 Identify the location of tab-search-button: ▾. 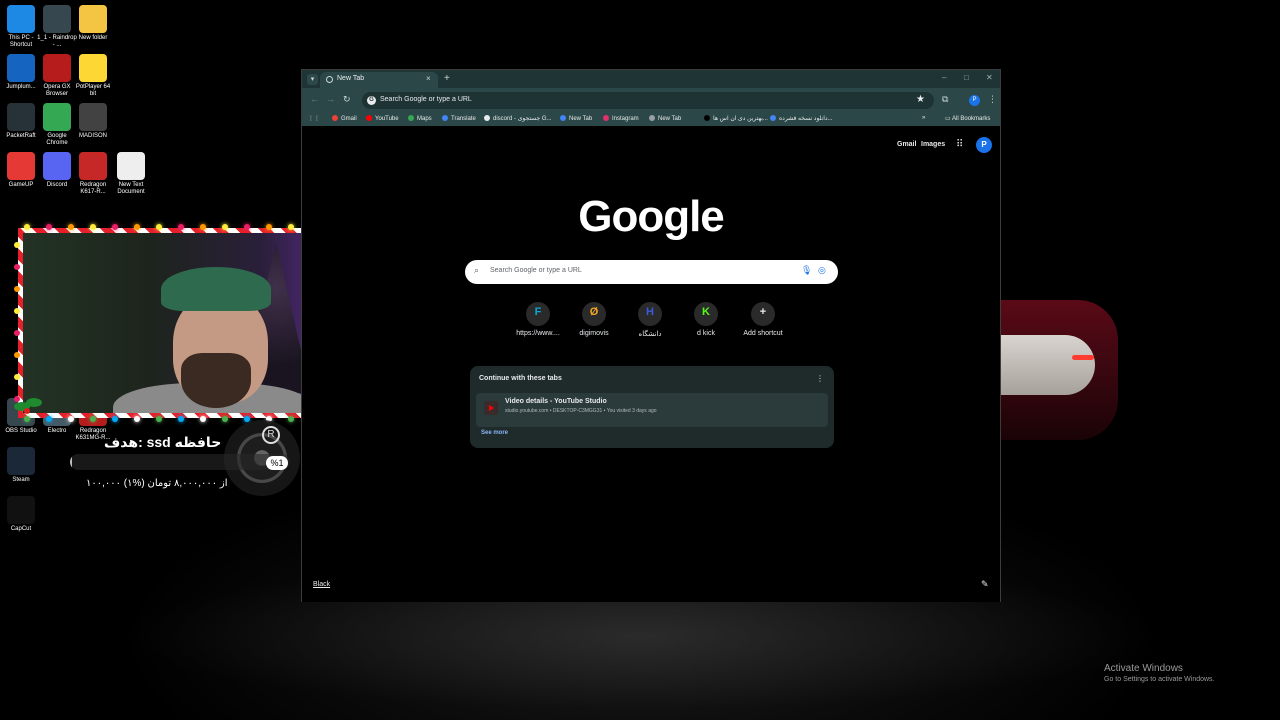
(312, 79).